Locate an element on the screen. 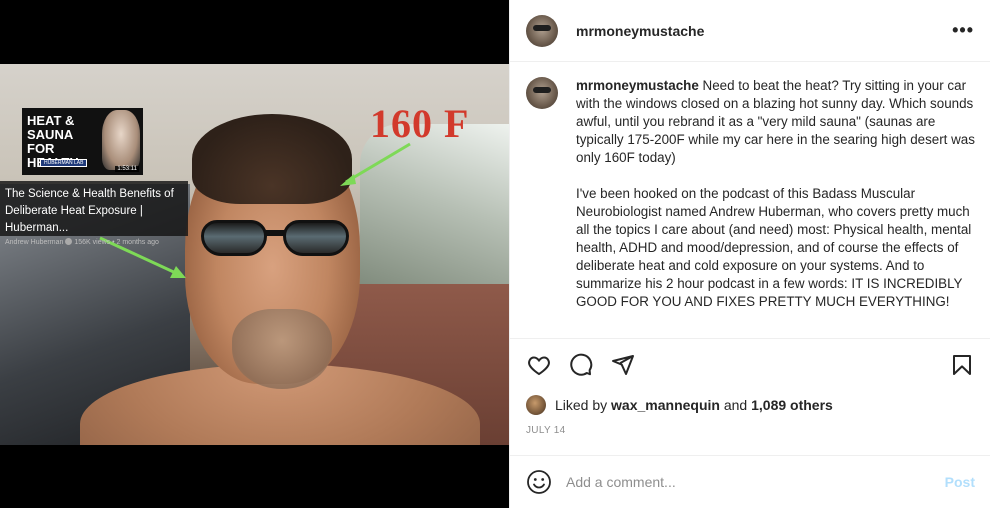 The image size is (990, 508). more-options-icon: ••• is located at coordinates (963, 30).